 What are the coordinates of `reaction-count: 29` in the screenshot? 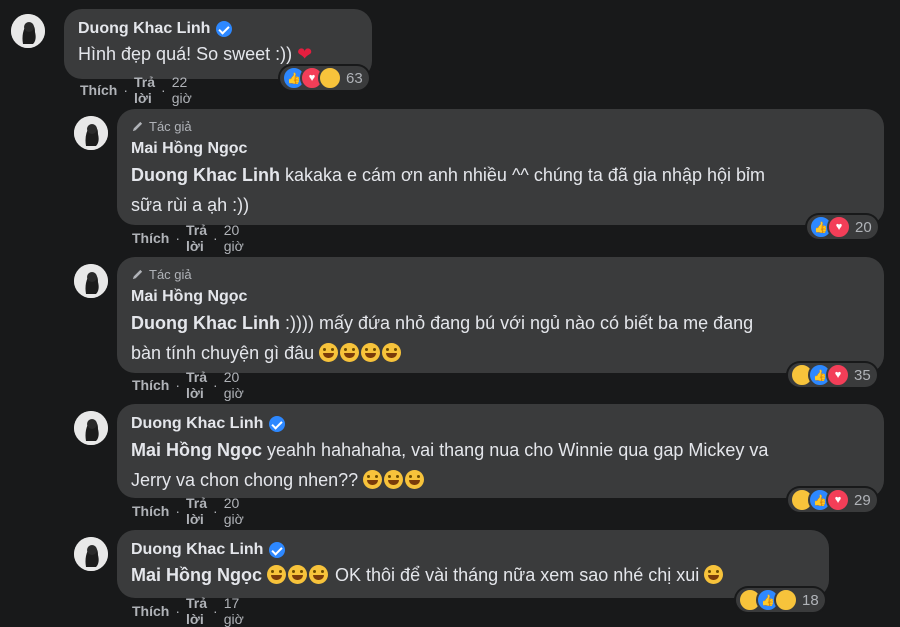 It's located at (862, 500).